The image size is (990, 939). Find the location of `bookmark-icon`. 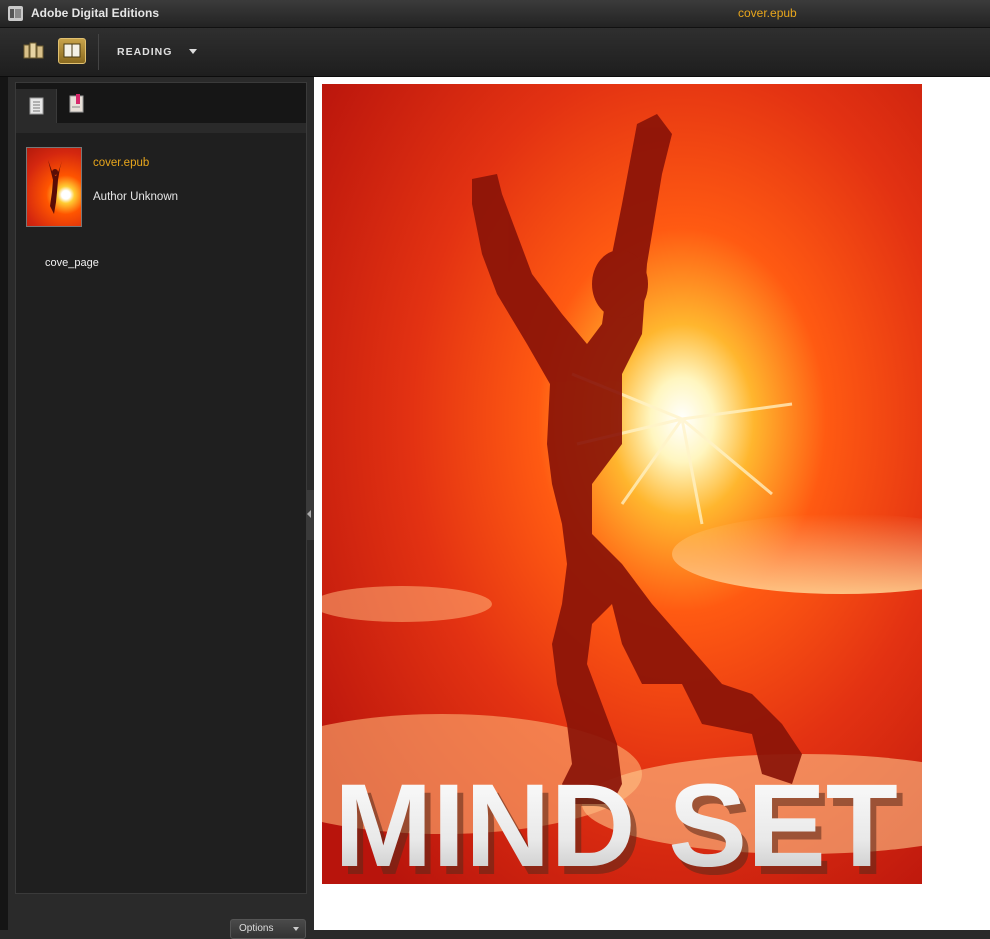

bookmark-icon is located at coordinates (76, 103).